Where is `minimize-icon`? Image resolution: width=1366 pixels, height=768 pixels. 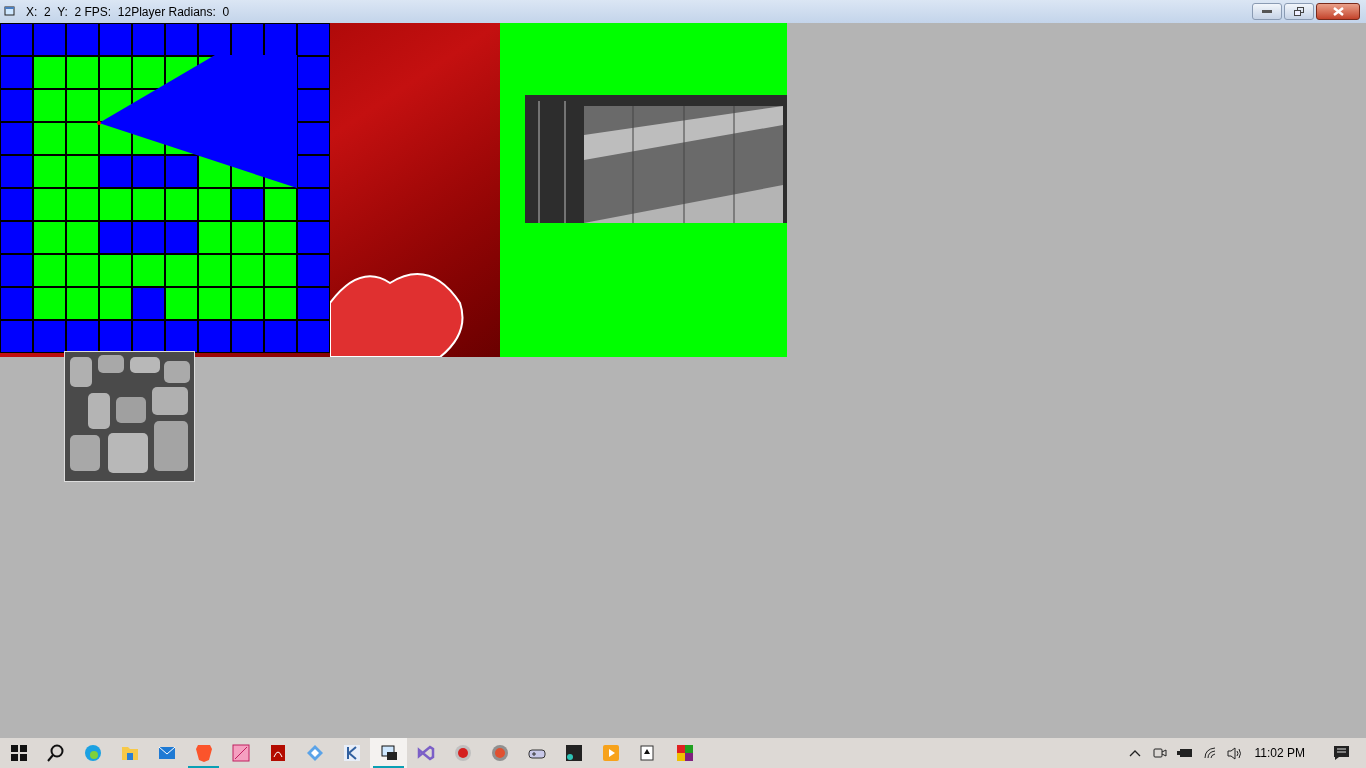
minimize-icon is located at coordinates (1267, 11).